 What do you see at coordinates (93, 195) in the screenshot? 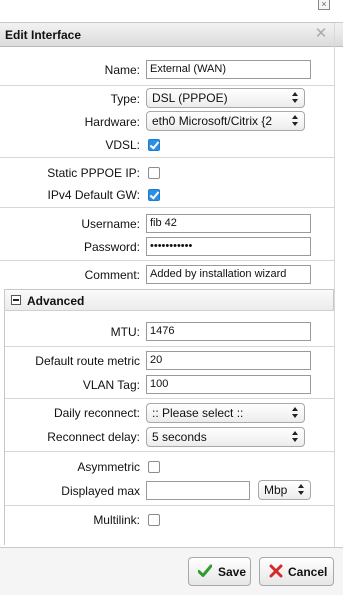
I see `ipv4-default-gw-label: IPv4 Default GW:` at bounding box center [93, 195].